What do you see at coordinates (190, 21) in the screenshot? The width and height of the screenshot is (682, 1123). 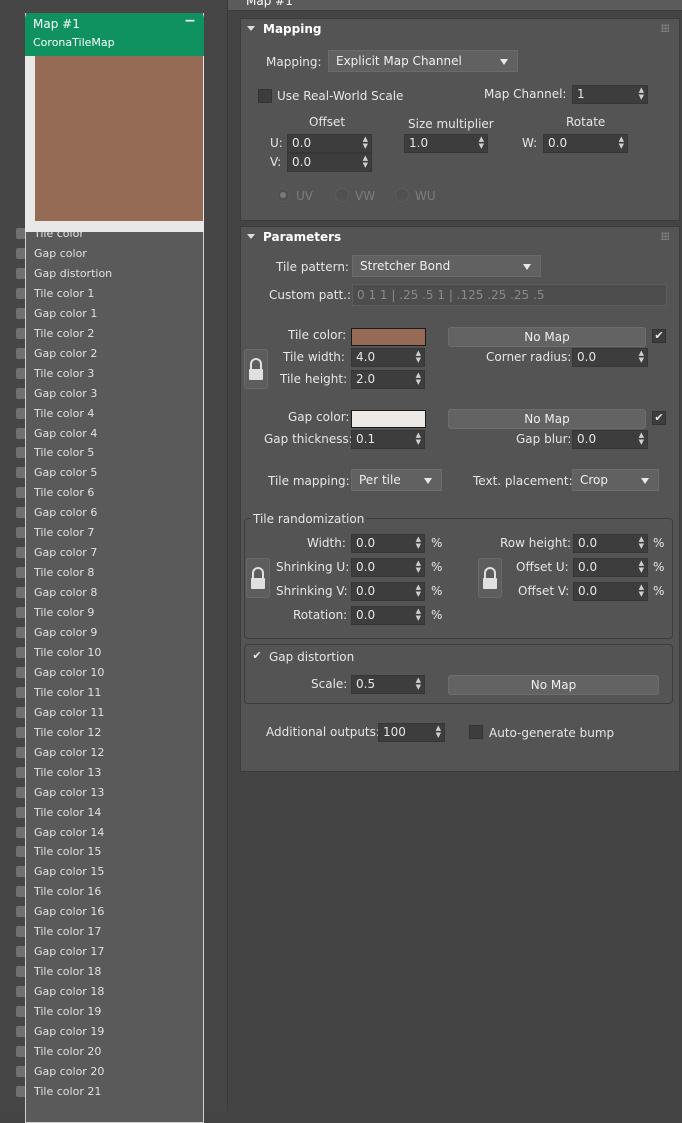 I see `collapse-icon: −` at bounding box center [190, 21].